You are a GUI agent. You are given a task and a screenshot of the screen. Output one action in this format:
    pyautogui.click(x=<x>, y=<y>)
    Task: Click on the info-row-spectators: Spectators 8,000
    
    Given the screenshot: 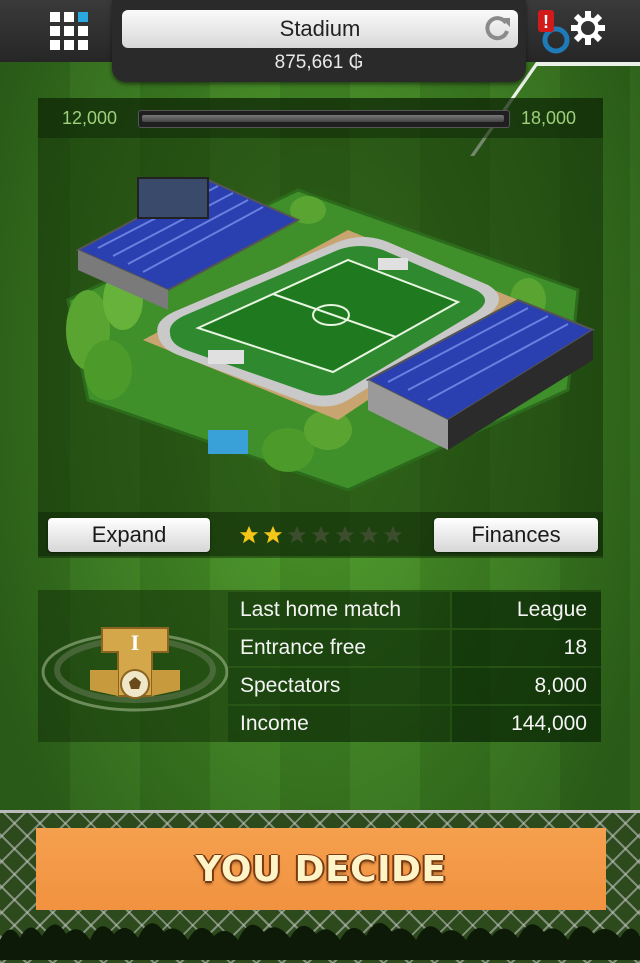 What is the action you would take?
    pyautogui.click(x=414, y=686)
    